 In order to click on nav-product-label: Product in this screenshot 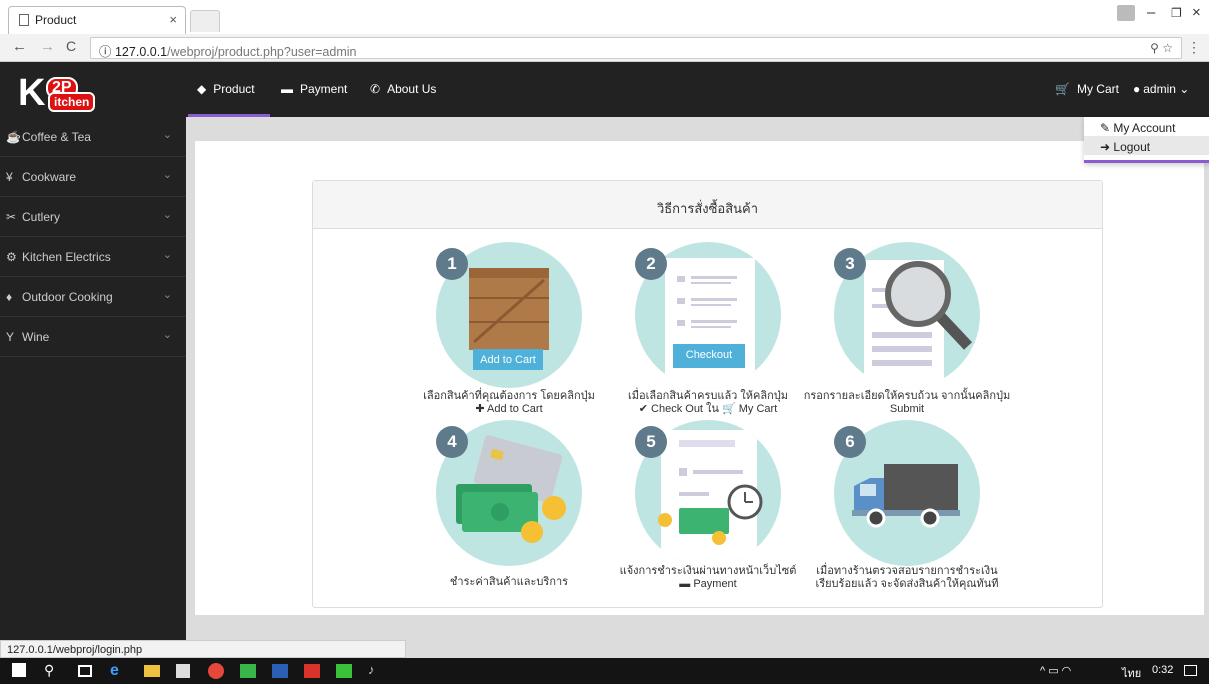, I will do `click(234, 89)`.